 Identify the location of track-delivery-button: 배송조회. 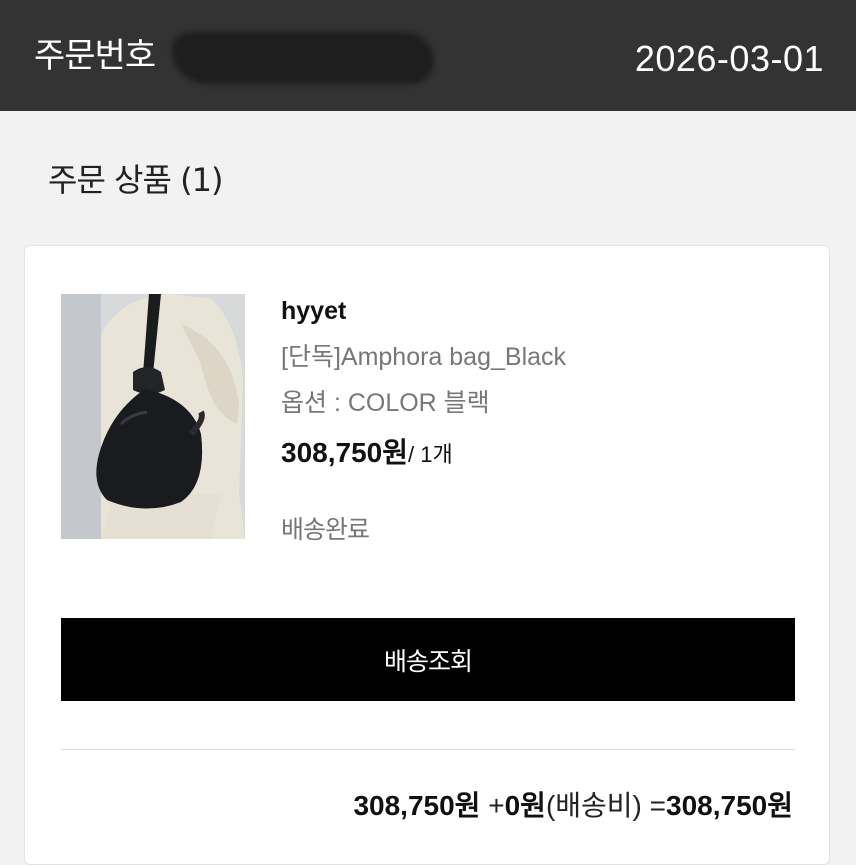
(428, 659).